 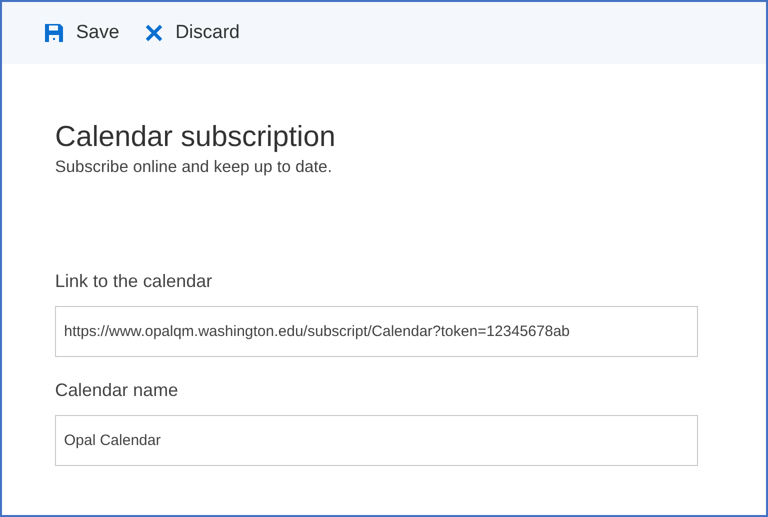 I want to click on save-button: Save, so click(x=82, y=33).